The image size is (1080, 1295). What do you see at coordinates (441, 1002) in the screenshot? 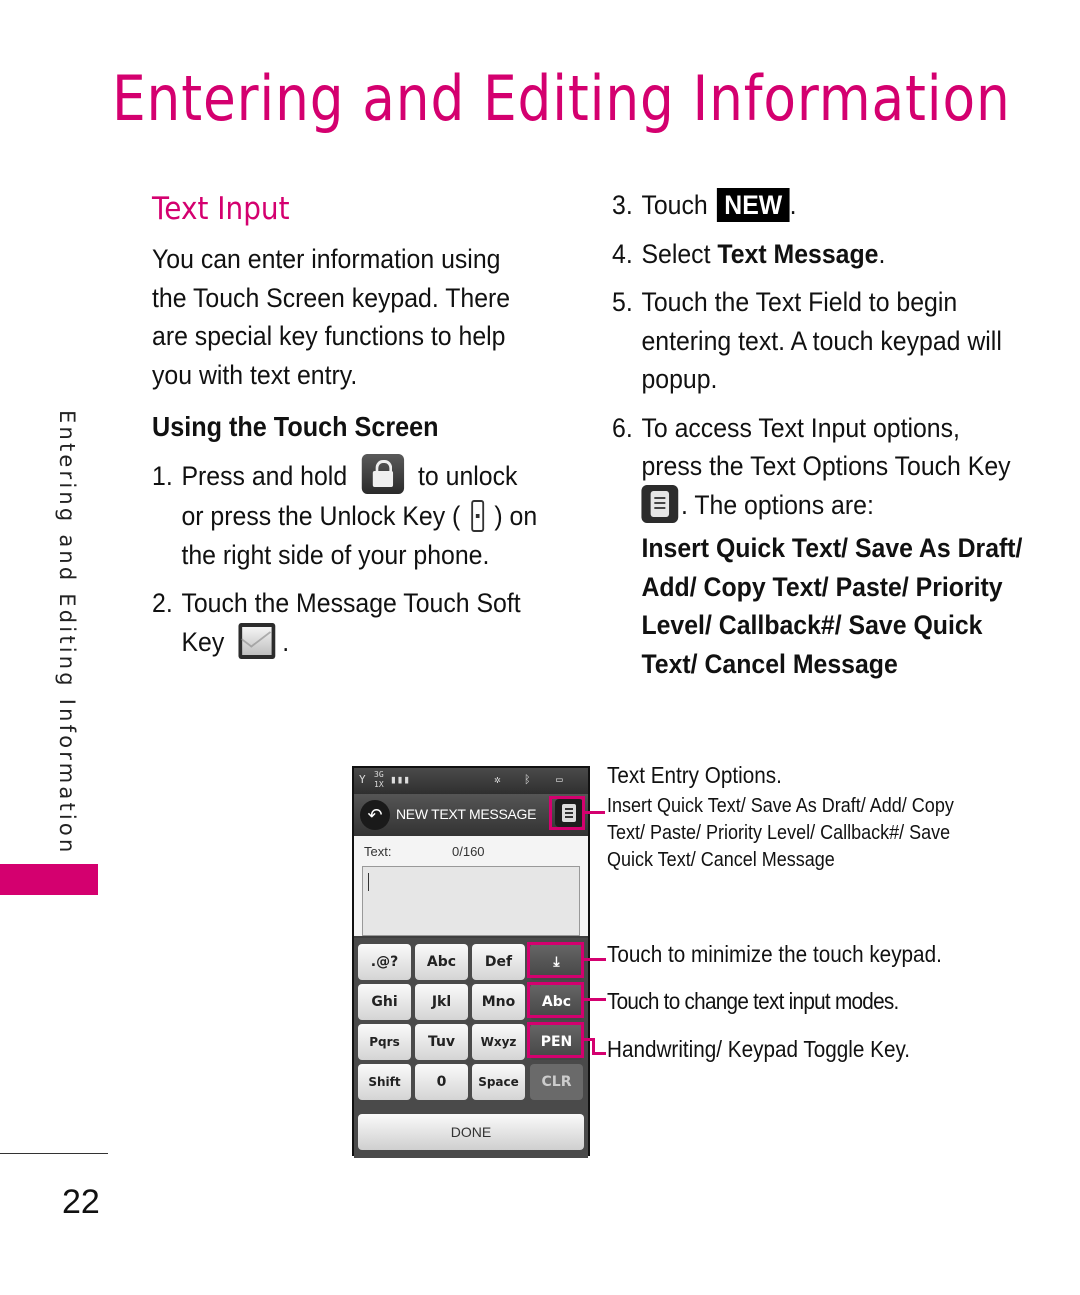
I see `key-jkl: Jkl` at bounding box center [441, 1002].